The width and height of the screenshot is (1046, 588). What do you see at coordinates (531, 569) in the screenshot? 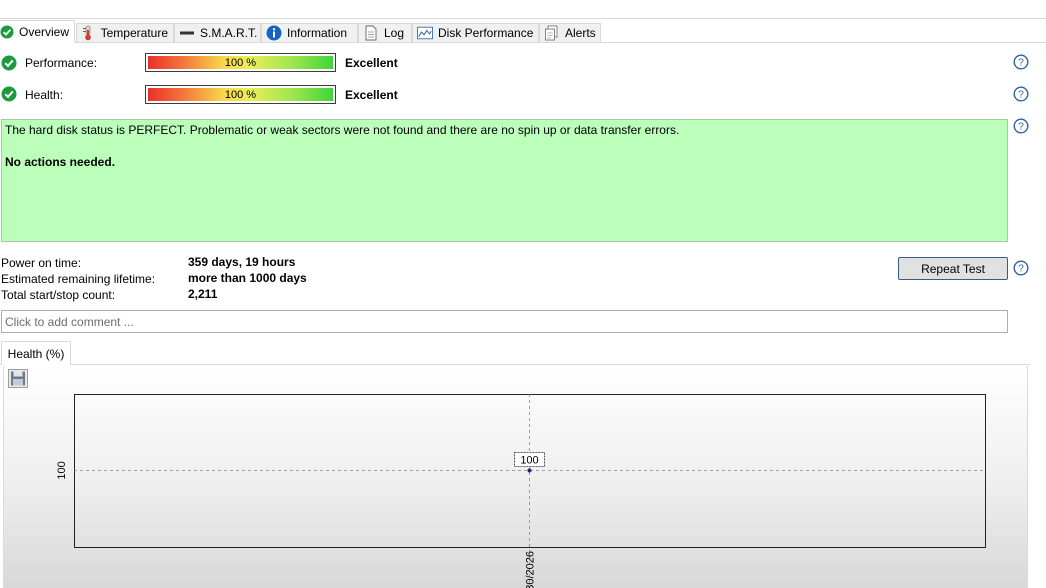
I see `x-tick-label: 30/2026` at bounding box center [531, 569].